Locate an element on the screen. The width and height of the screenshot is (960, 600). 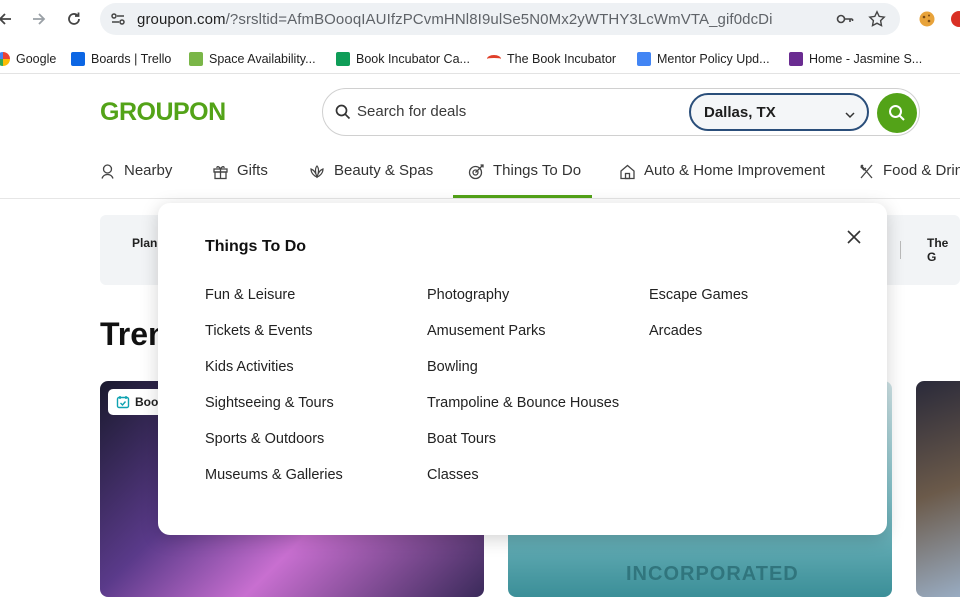
search-button is located at coordinates (897, 113).